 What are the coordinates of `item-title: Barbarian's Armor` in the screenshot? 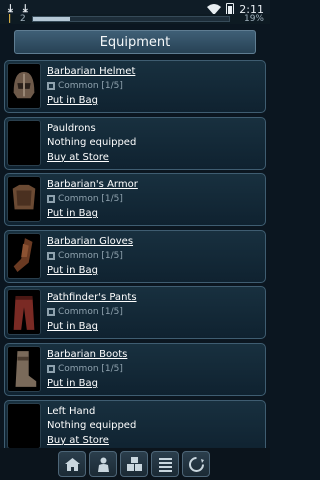 It's located at (153, 185).